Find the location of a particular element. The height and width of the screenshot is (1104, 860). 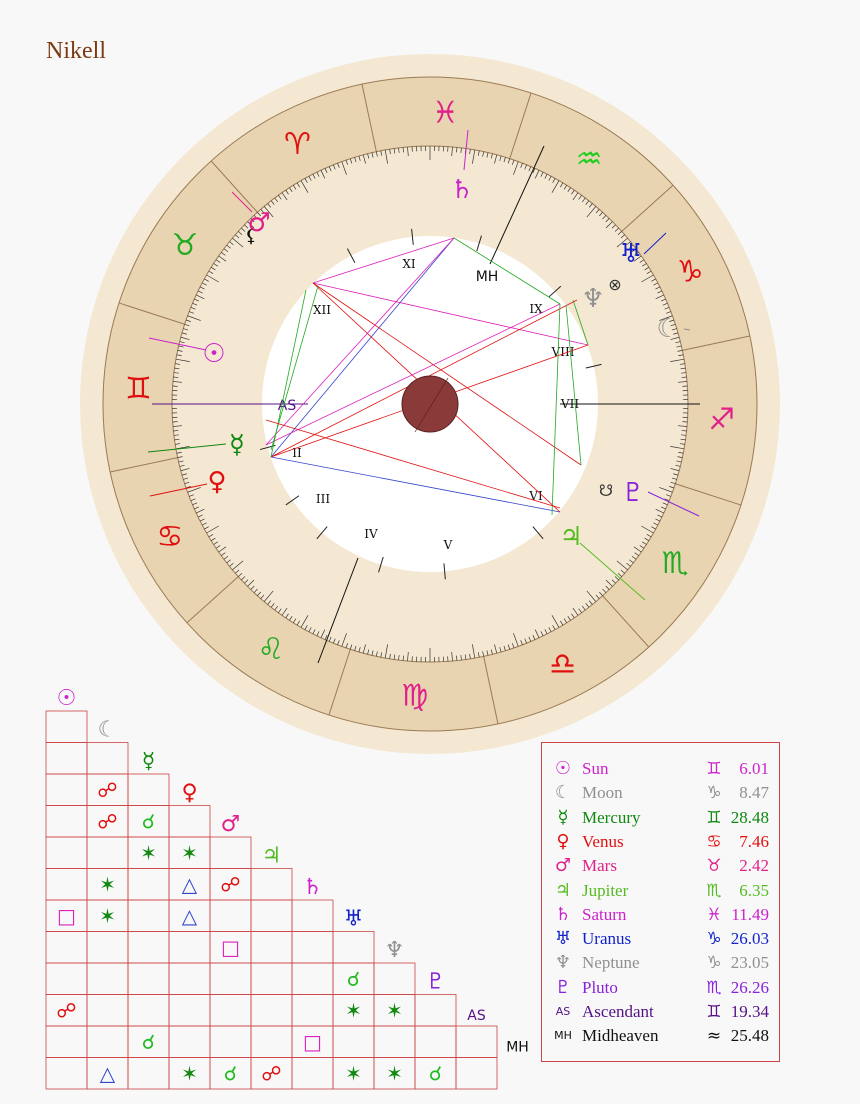

legend-degree: 6.01 is located at coordinates (754, 768).